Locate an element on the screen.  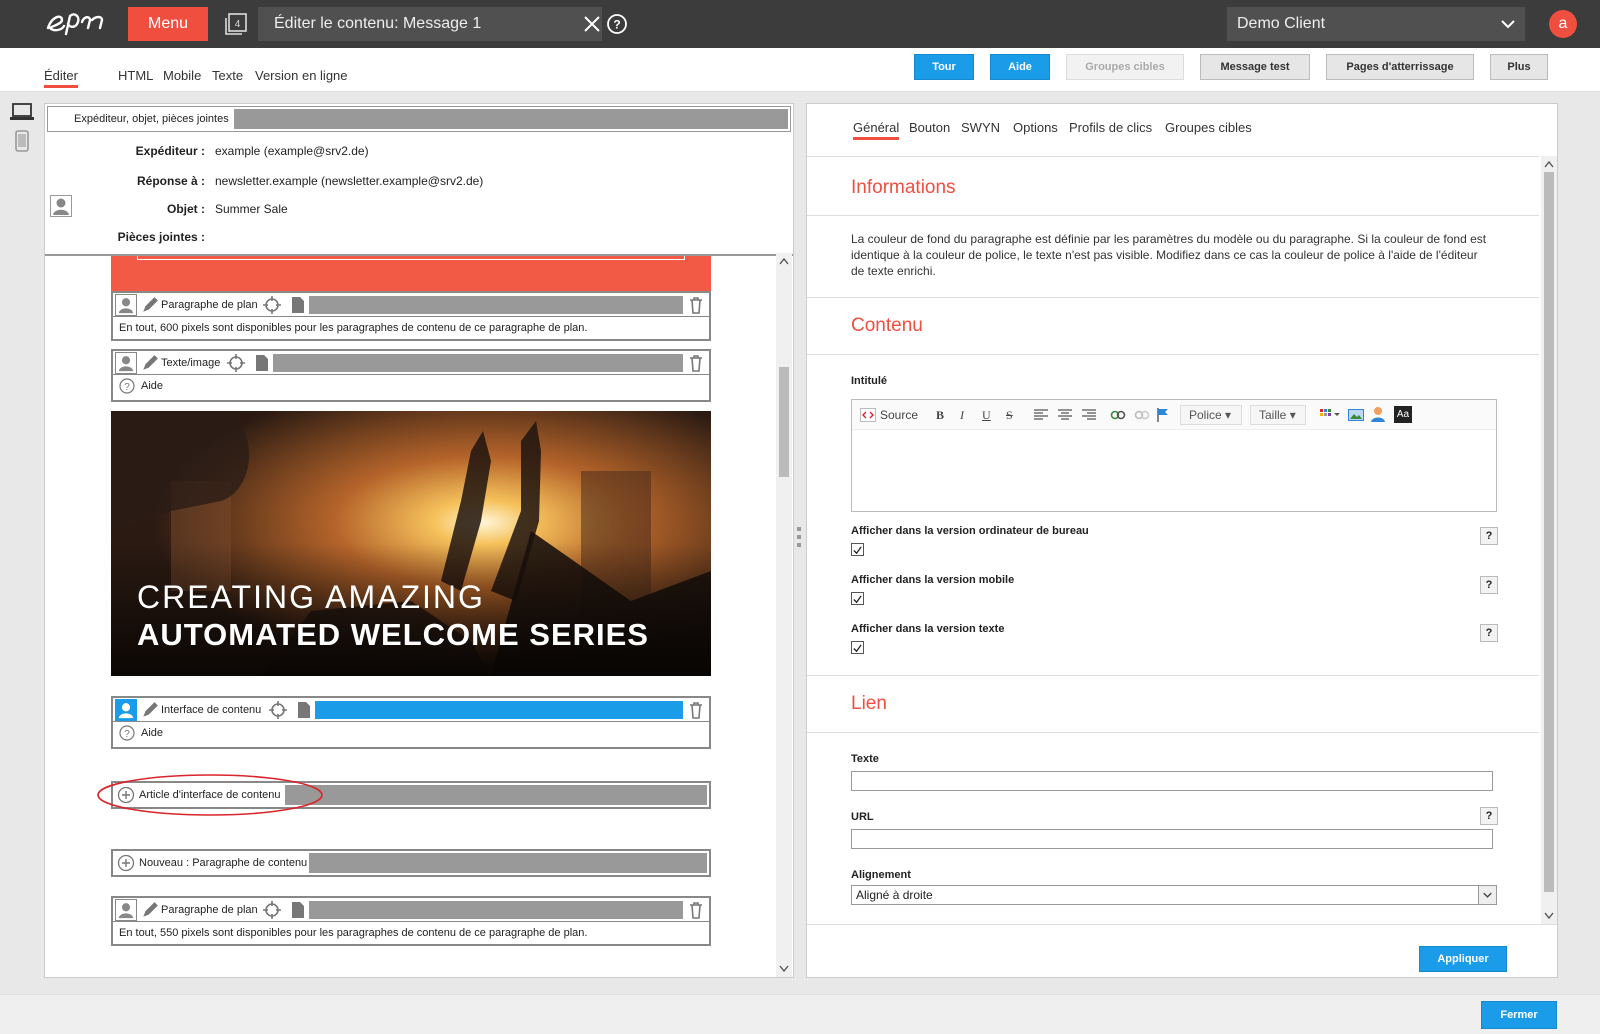
url-input is located at coordinates (1172, 839).